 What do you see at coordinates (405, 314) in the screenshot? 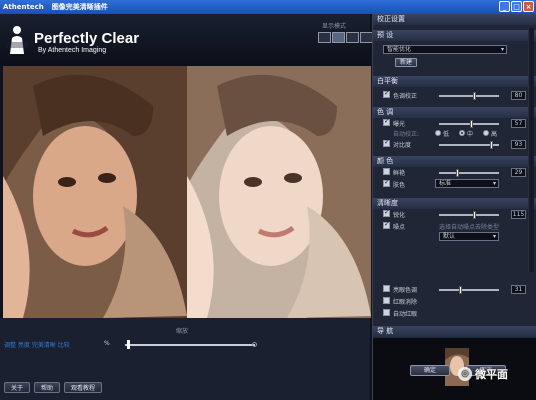
I see `auto-redeye-label: 自动红眼` at bounding box center [405, 314].